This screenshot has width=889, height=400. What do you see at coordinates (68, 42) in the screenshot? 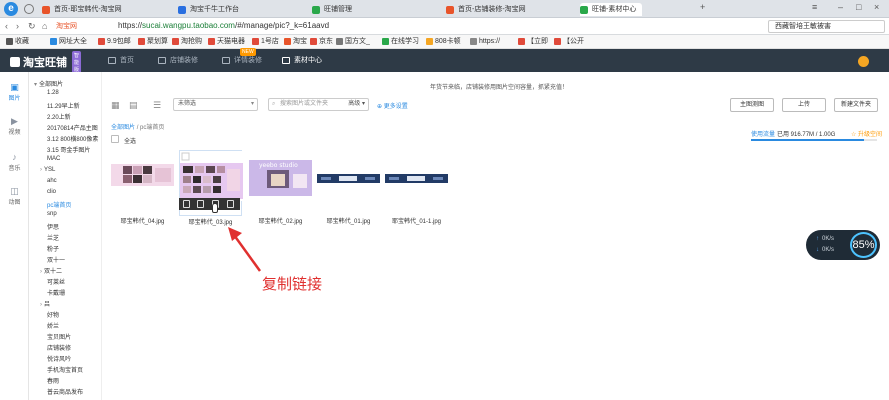
I see `fav-item: 网址大全` at bounding box center [68, 42].